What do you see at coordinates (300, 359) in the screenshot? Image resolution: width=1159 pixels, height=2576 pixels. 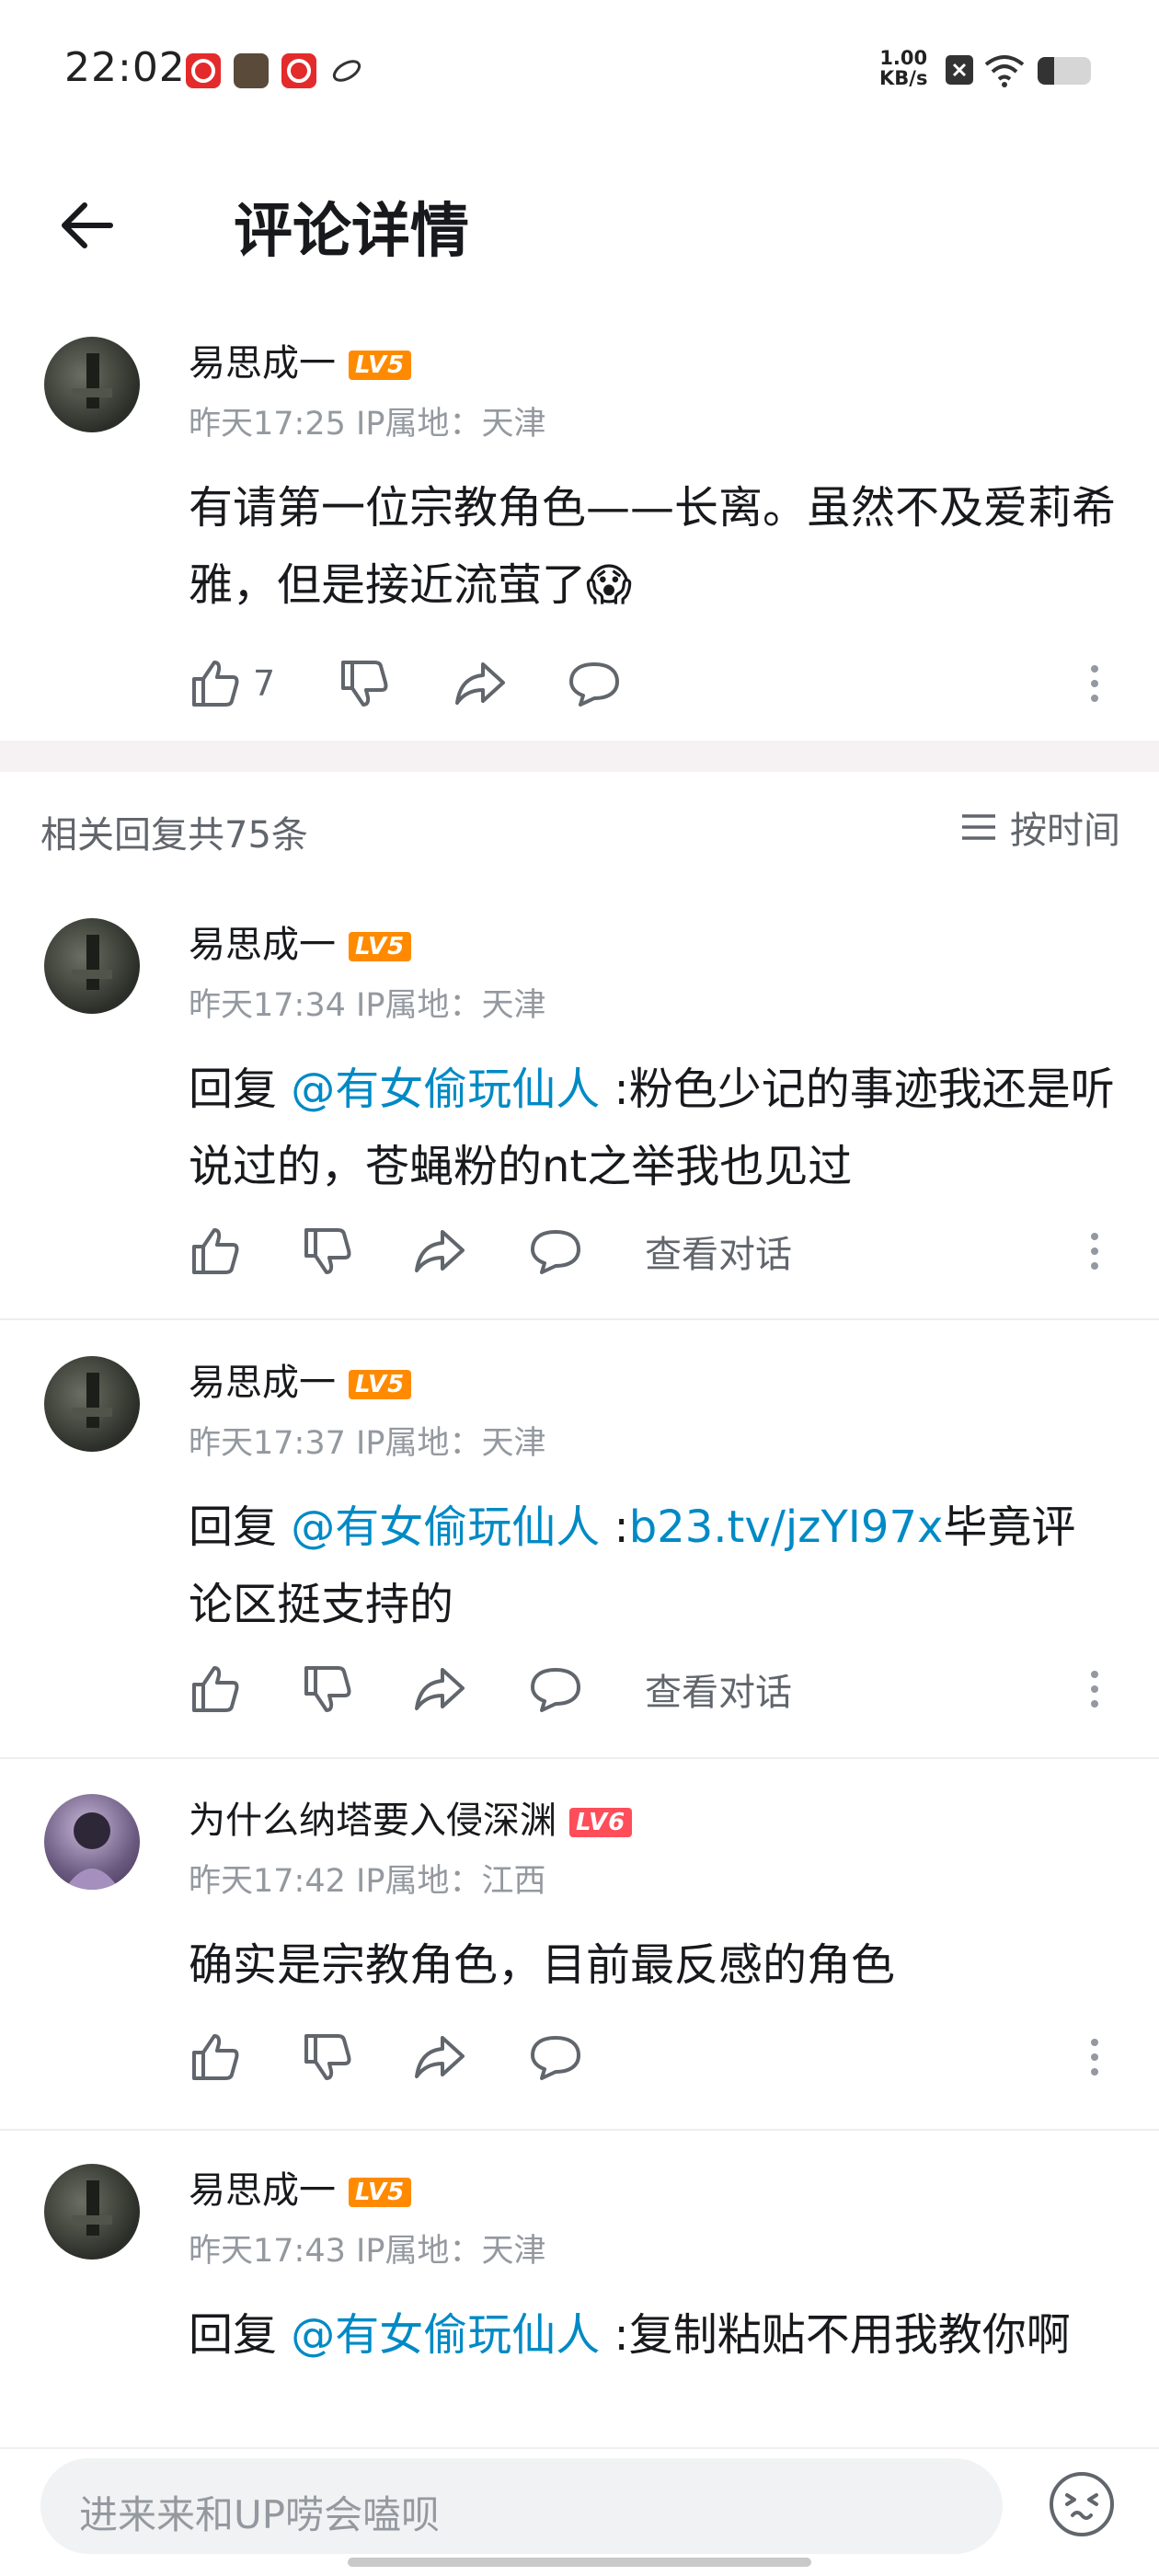 I see `comment-username: 易思成一 LV5` at bounding box center [300, 359].